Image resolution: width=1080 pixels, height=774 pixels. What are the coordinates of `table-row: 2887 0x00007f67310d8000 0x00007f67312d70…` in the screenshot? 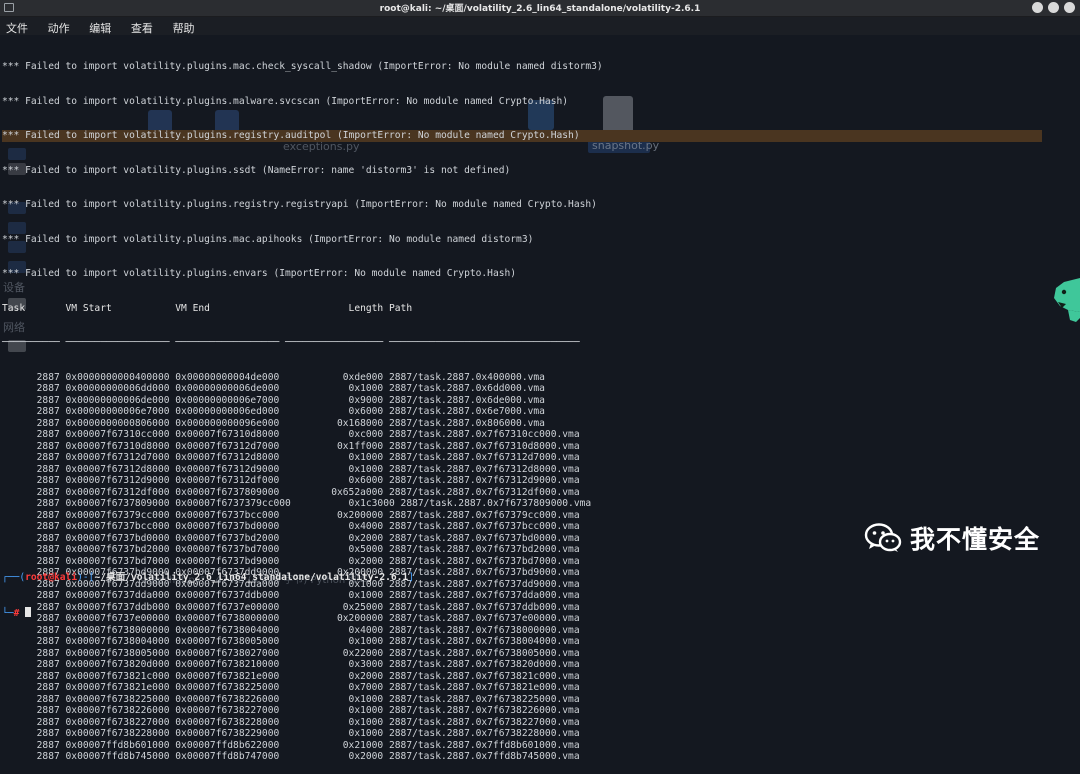 It's located at (291, 446).